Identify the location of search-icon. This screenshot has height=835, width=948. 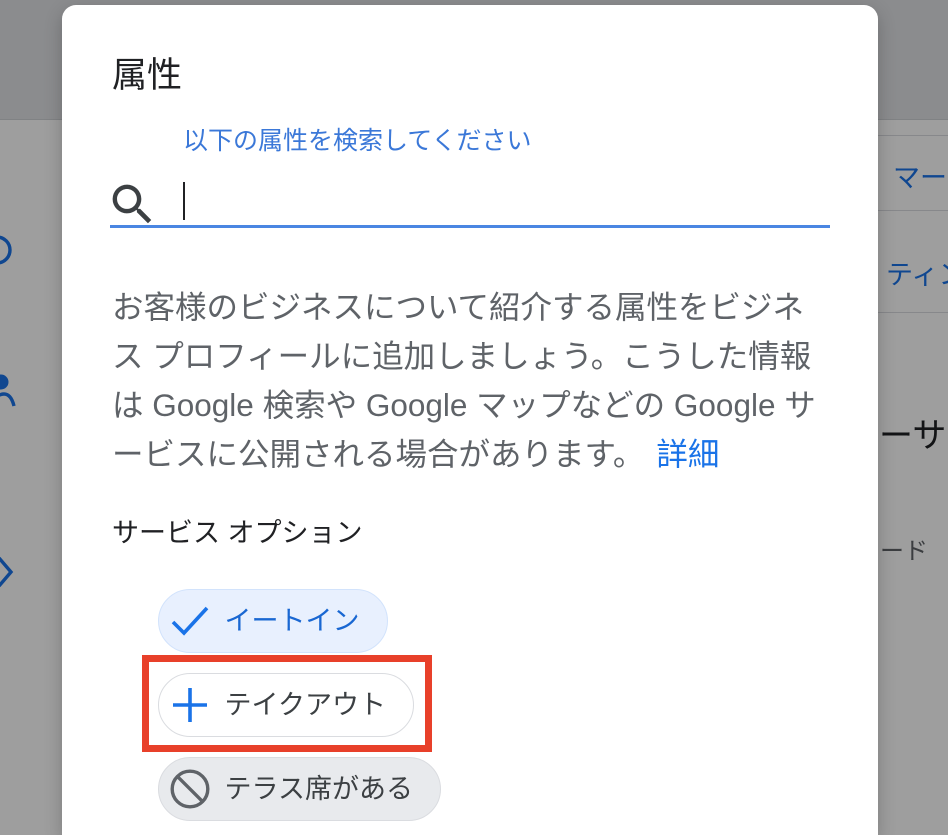
(132, 204).